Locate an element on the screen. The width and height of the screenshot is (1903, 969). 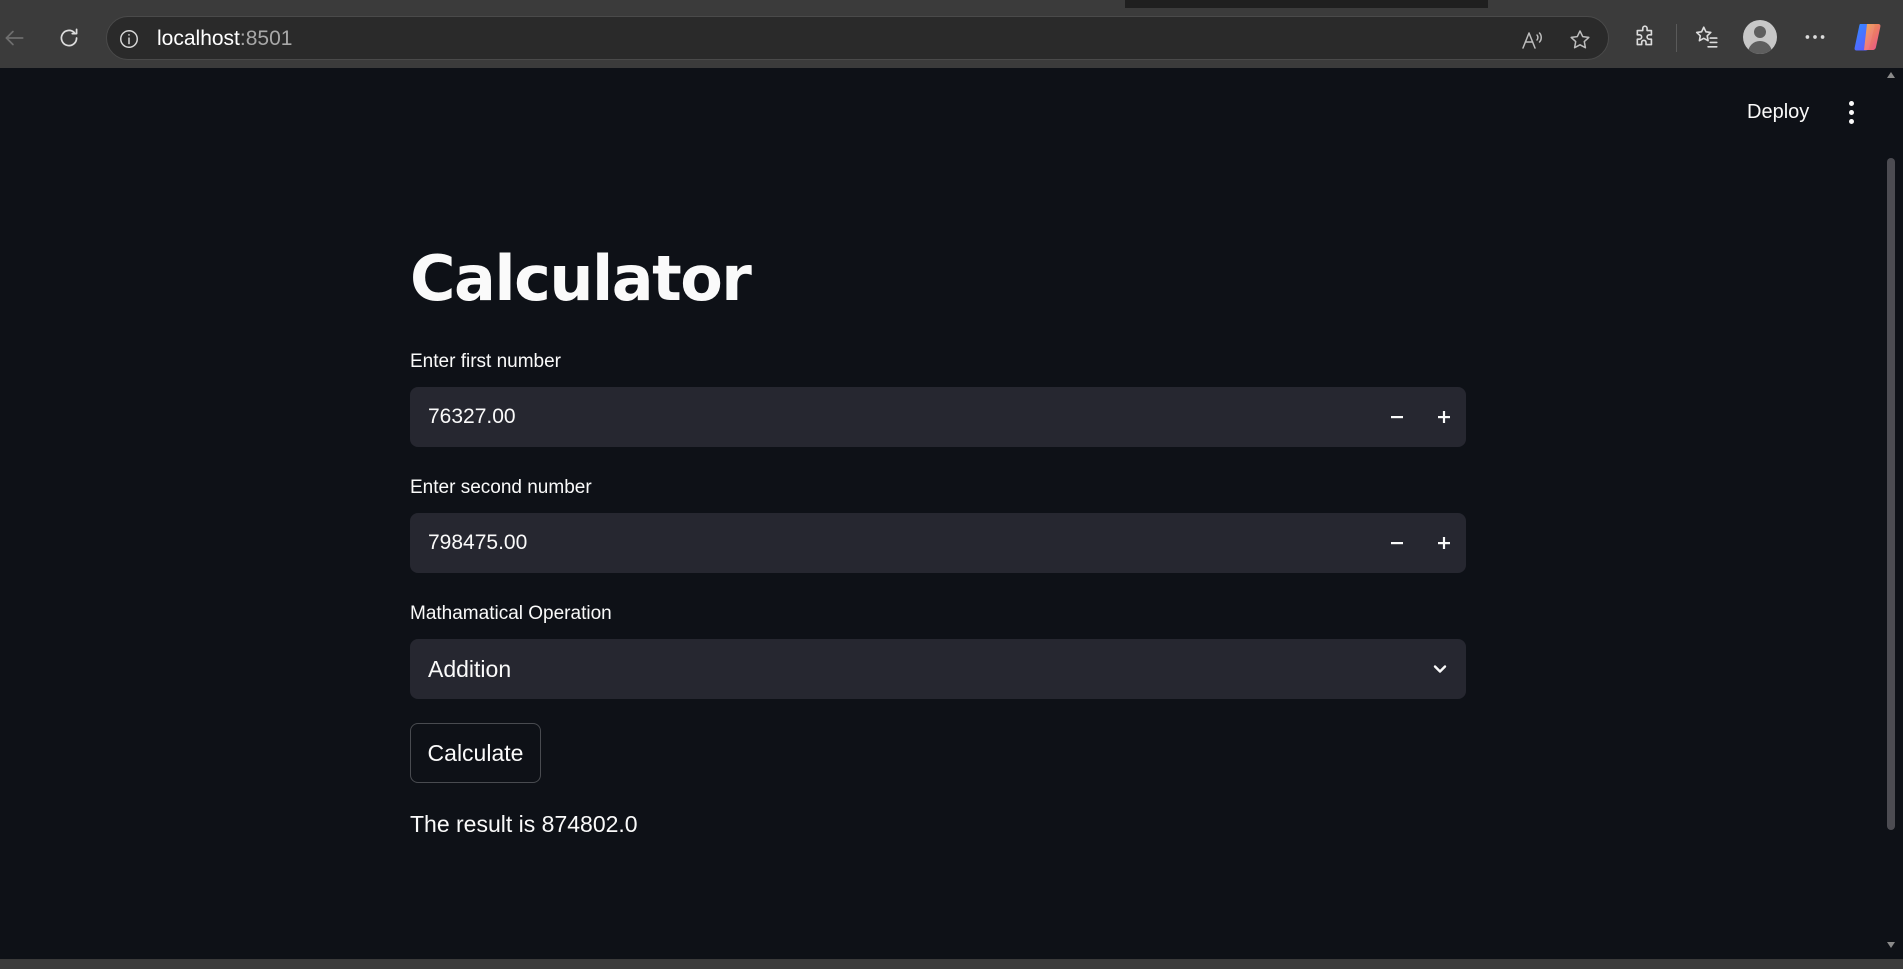
settings-more-button is located at coordinates (1815, 37).